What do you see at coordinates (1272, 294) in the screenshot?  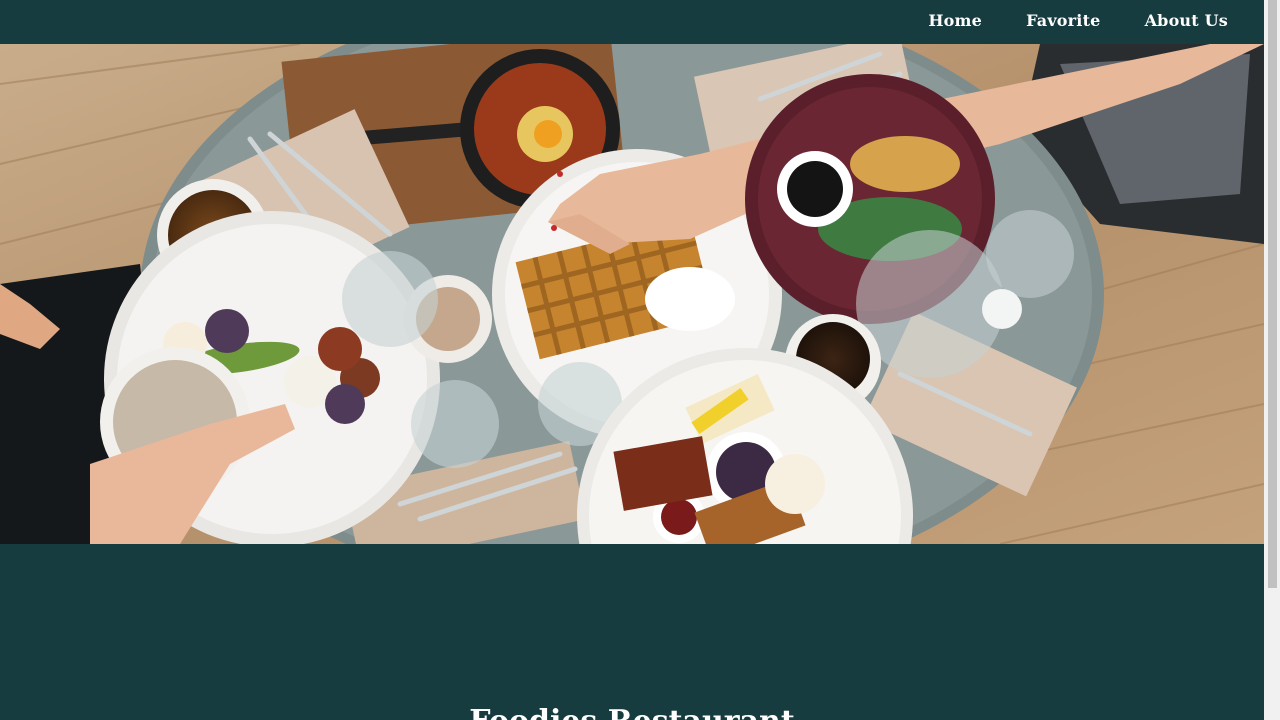 I see `scrollbar-thumb` at bounding box center [1272, 294].